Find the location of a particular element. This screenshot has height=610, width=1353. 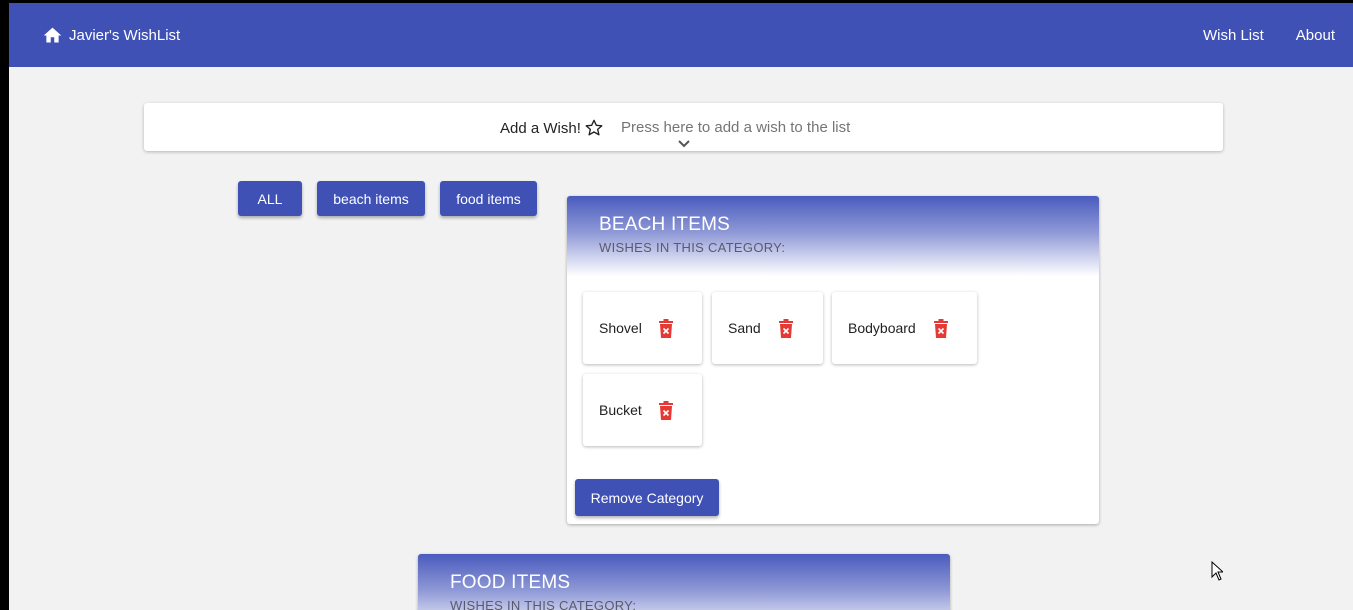

category-header: BEACH ITEMS WISHES IN THIS CATEGORY: is located at coordinates (833, 236).